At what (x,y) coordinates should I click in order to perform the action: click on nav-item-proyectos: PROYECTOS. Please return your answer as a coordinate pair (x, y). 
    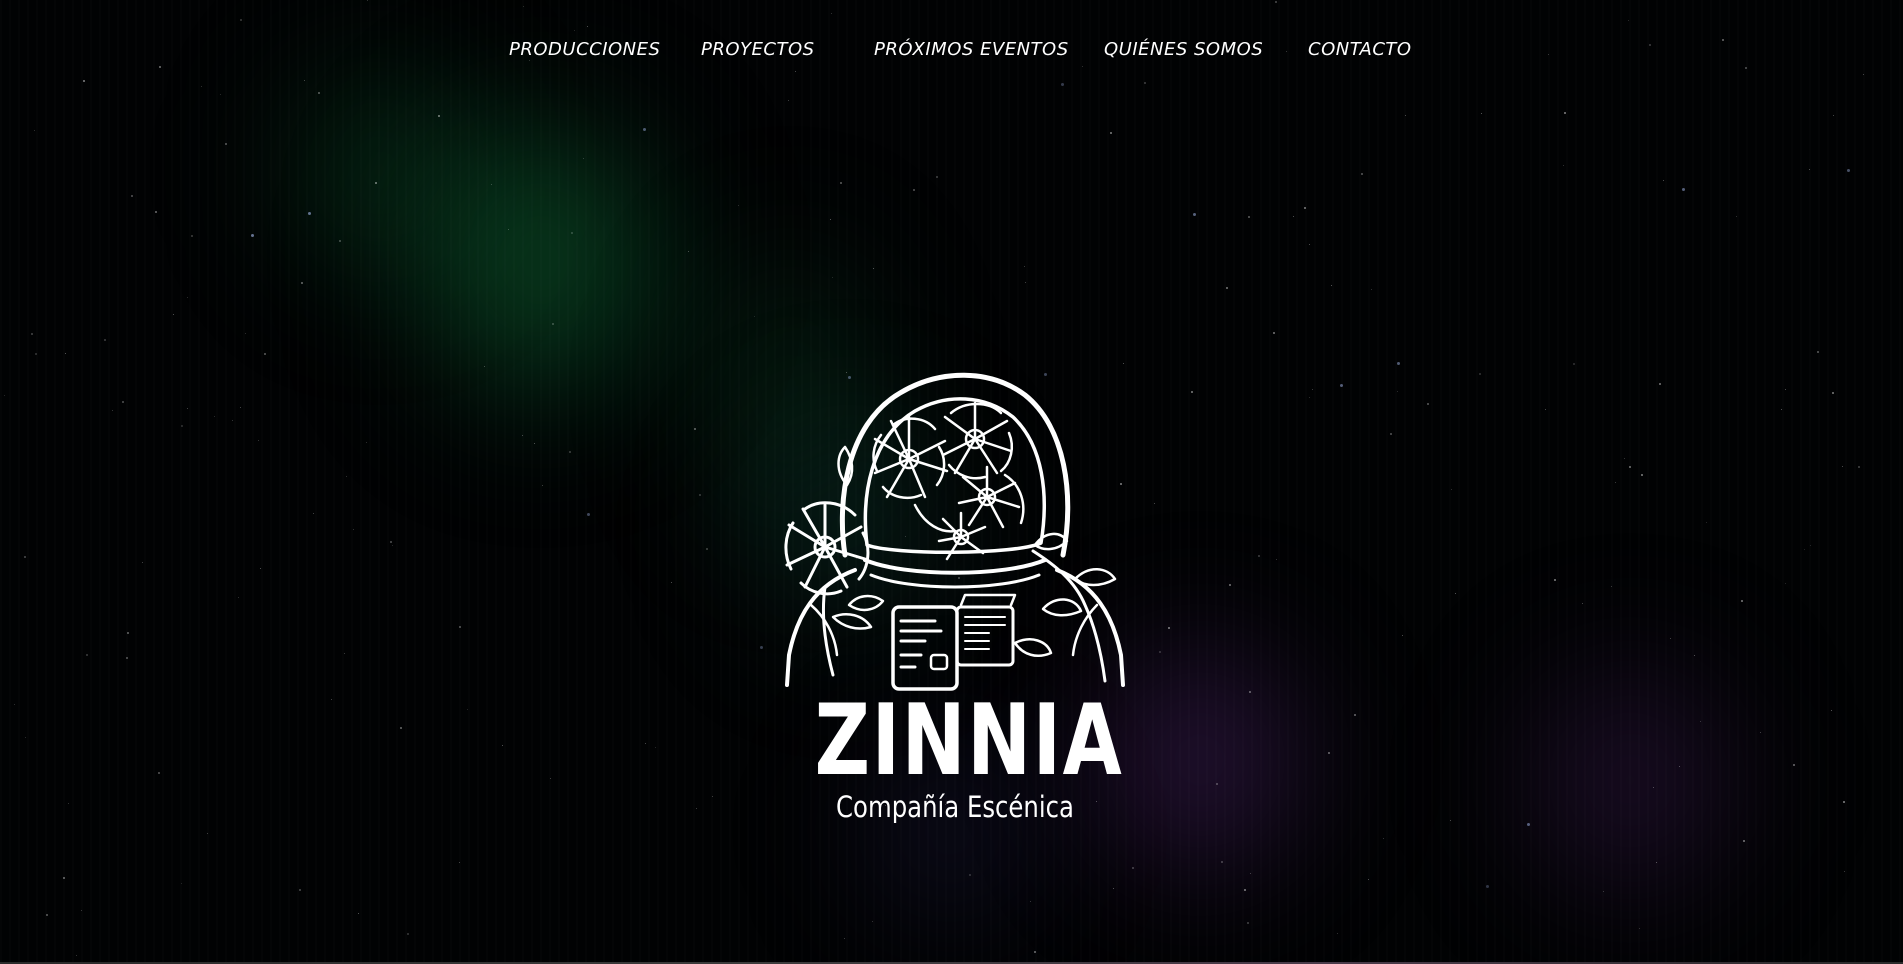
    Looking at the image, I should click on (758, 50).